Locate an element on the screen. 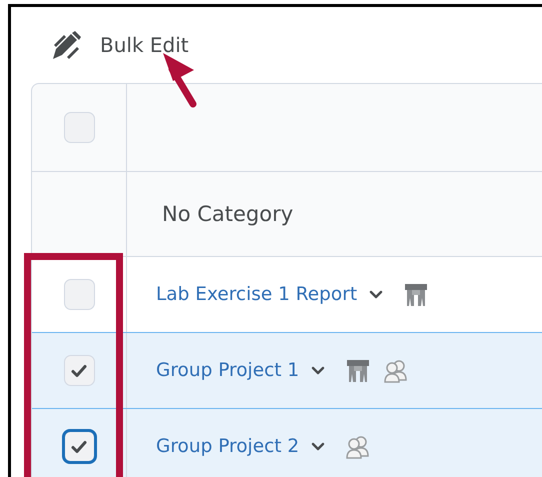 This screenshot has height=477, width=542. bulk-edit-button: Bulk Edit is located at coordinates (144, 45).